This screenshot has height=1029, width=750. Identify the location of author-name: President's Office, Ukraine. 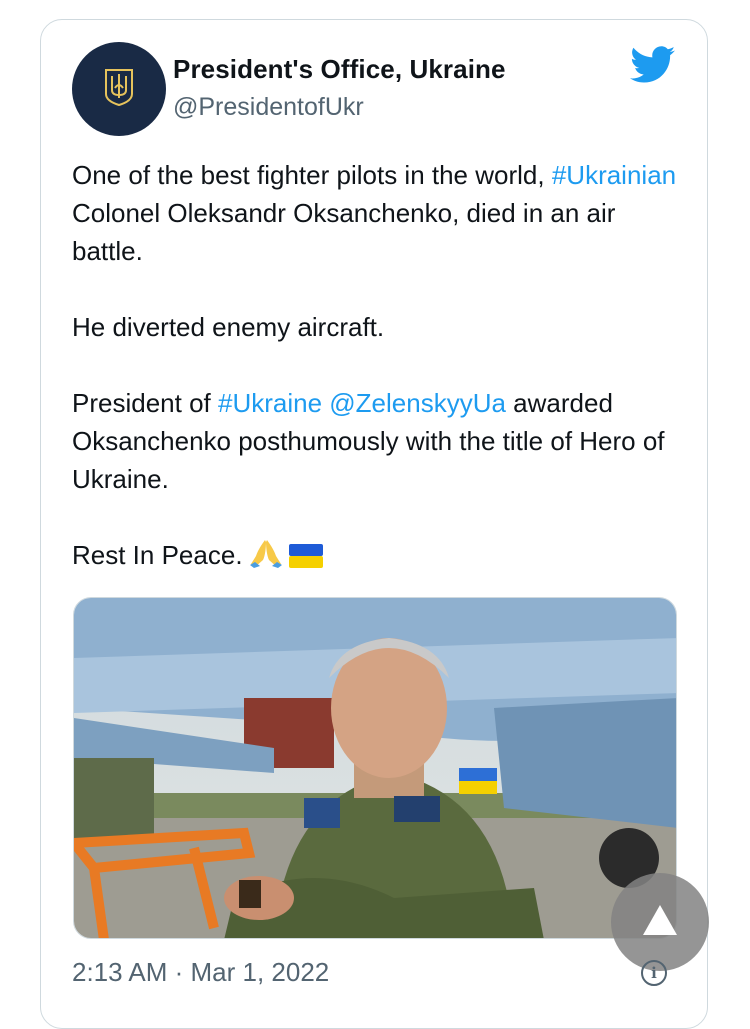
(339, 69).